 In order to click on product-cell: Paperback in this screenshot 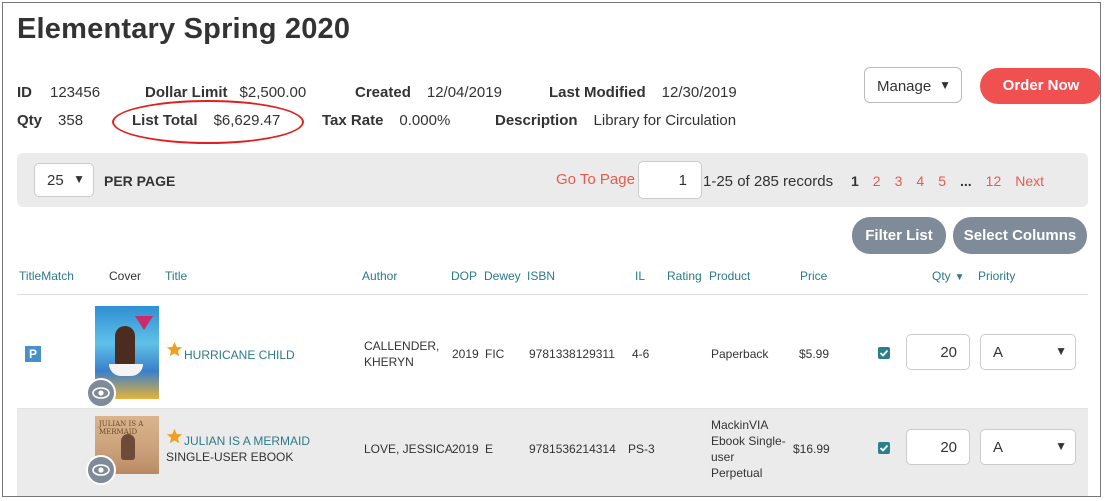, I will do `click(740, 354)`.